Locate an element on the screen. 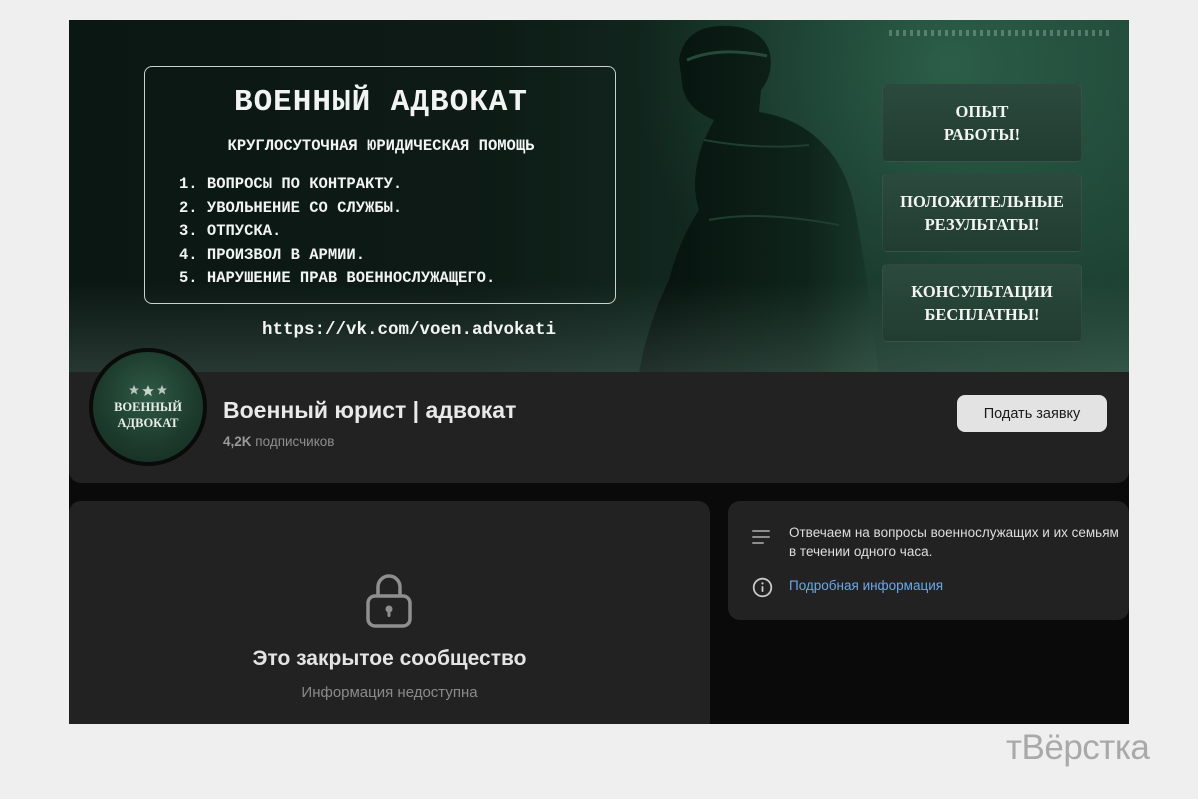 Image resolution: width=1198 pixels, height=799 pixels. cover-url: https://vk.com/voen.advokati is located at coordinates (409, 330).